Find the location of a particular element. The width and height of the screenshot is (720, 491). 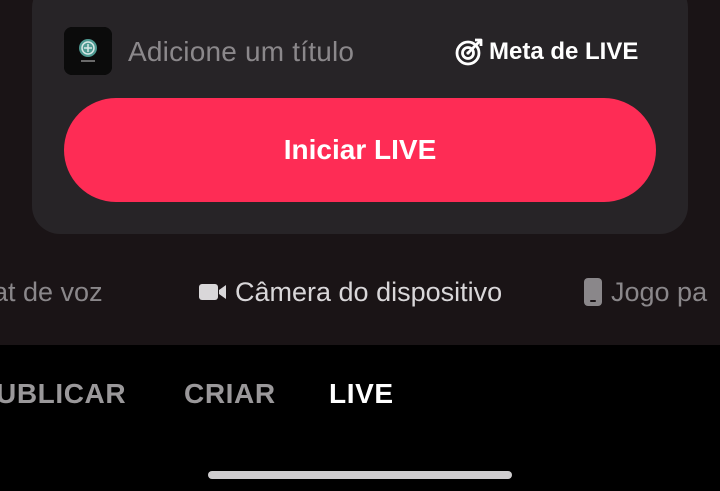

mode-mobile-game-label: Jogo pa is located at coordinates (659, 291).